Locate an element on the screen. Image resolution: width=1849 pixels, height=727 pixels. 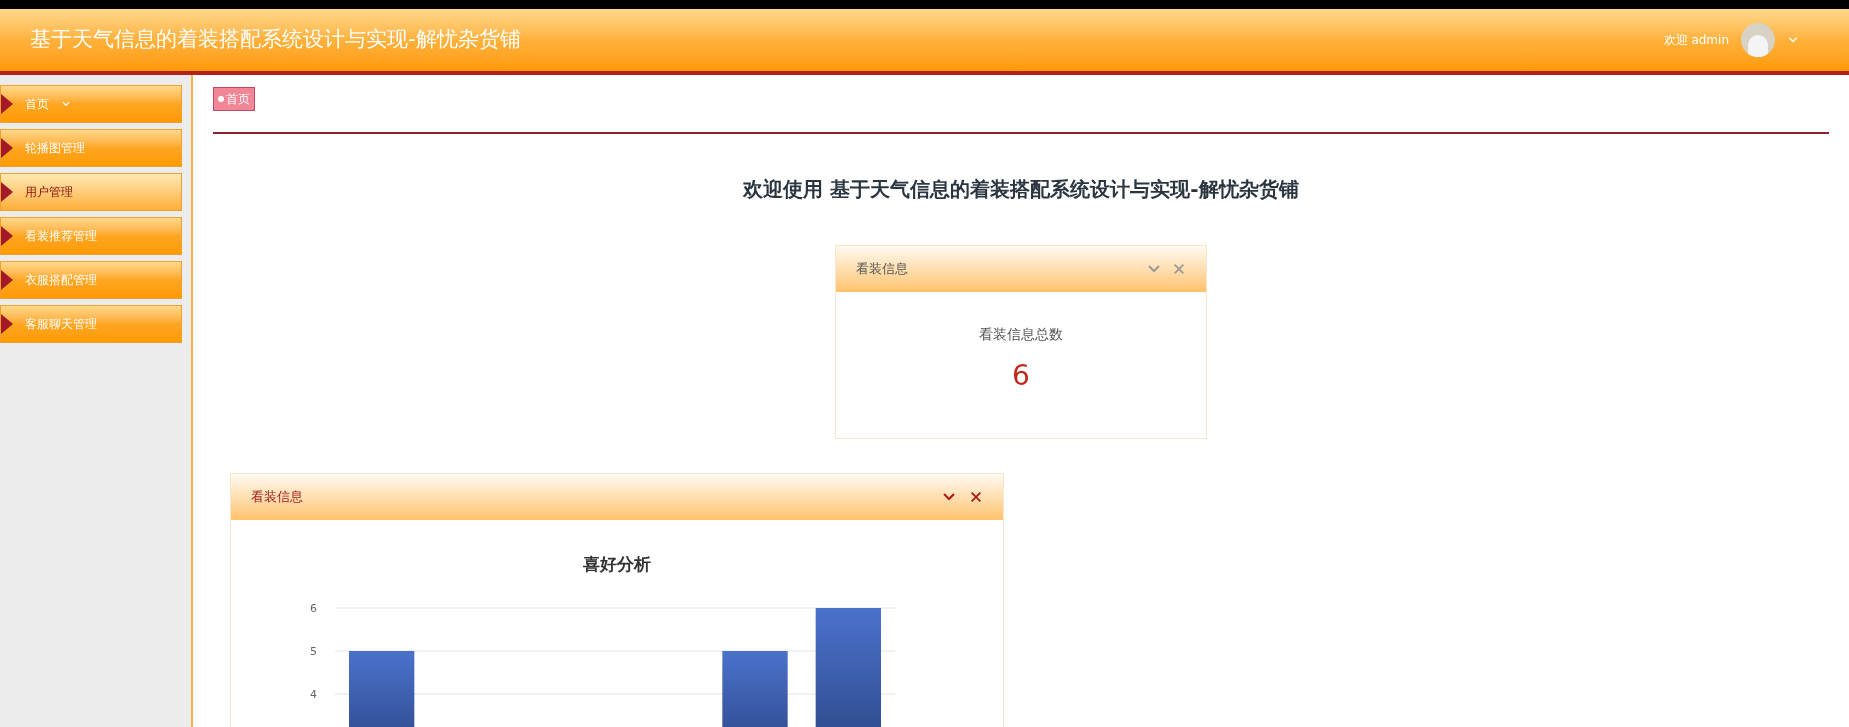
y-tick-label: 6 is located at coordinates (313, 608).